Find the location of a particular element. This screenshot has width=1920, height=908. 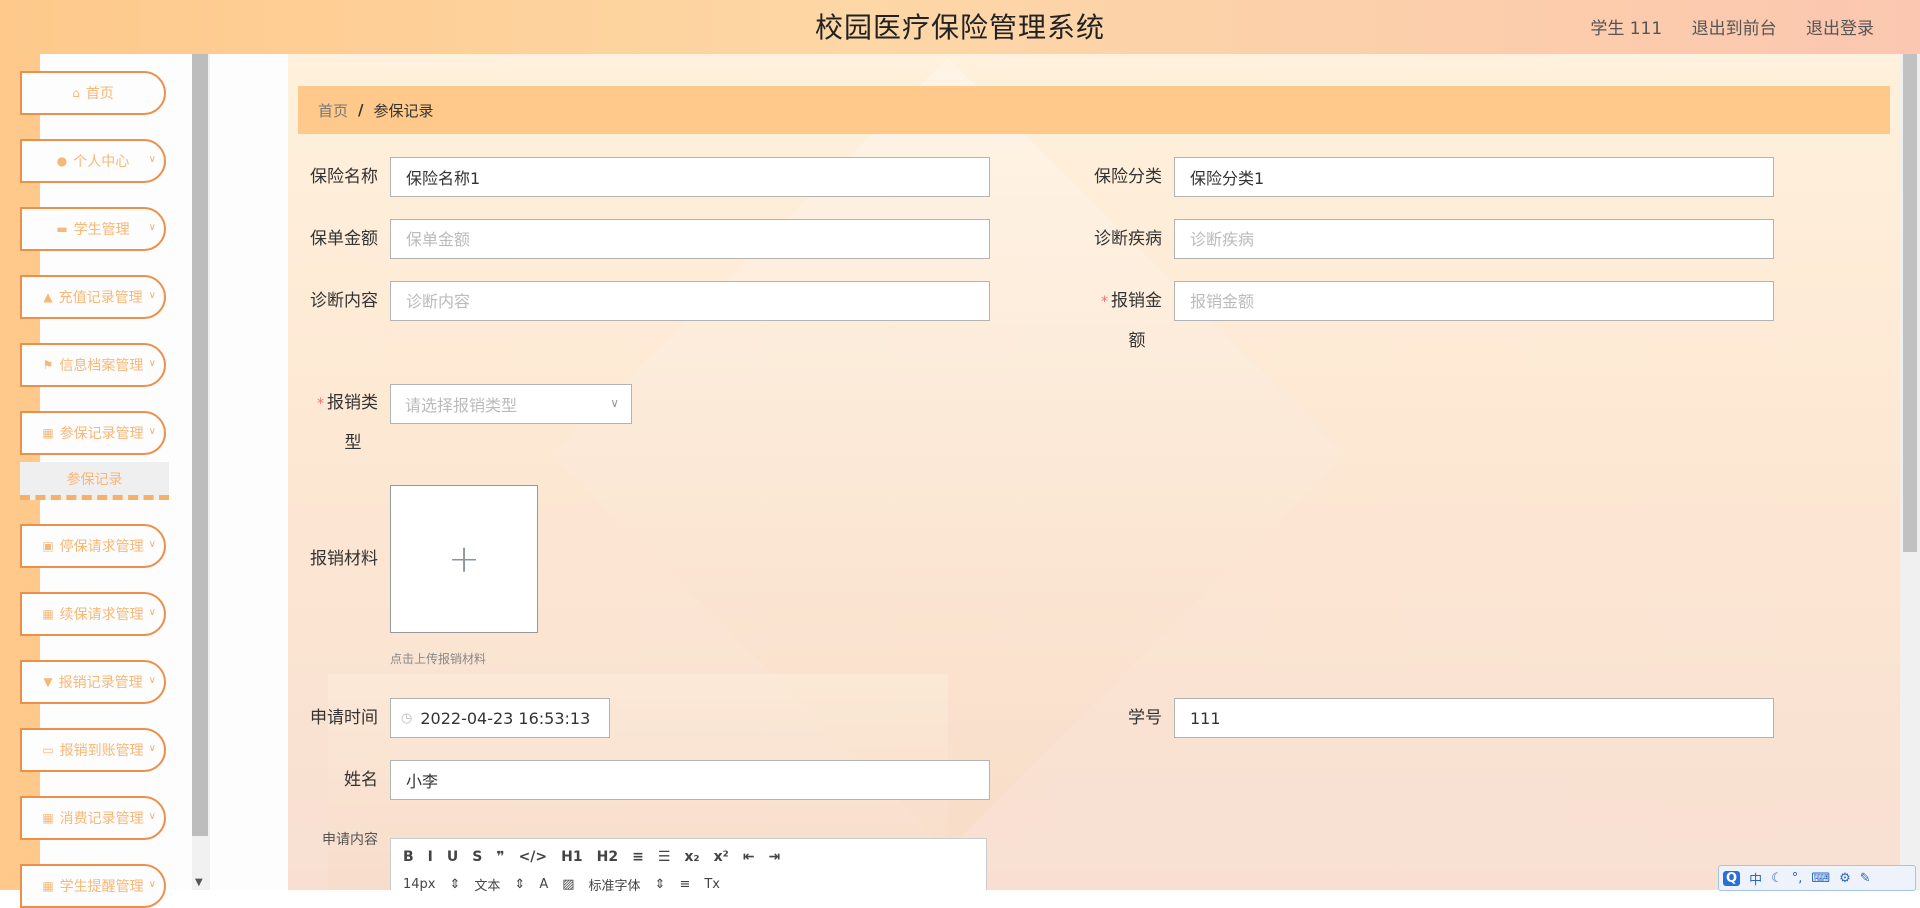

ime-toolbar: Q 中 ☾ °, ⌨ ⚙ ✎ is located at coordinates (1817, 878).